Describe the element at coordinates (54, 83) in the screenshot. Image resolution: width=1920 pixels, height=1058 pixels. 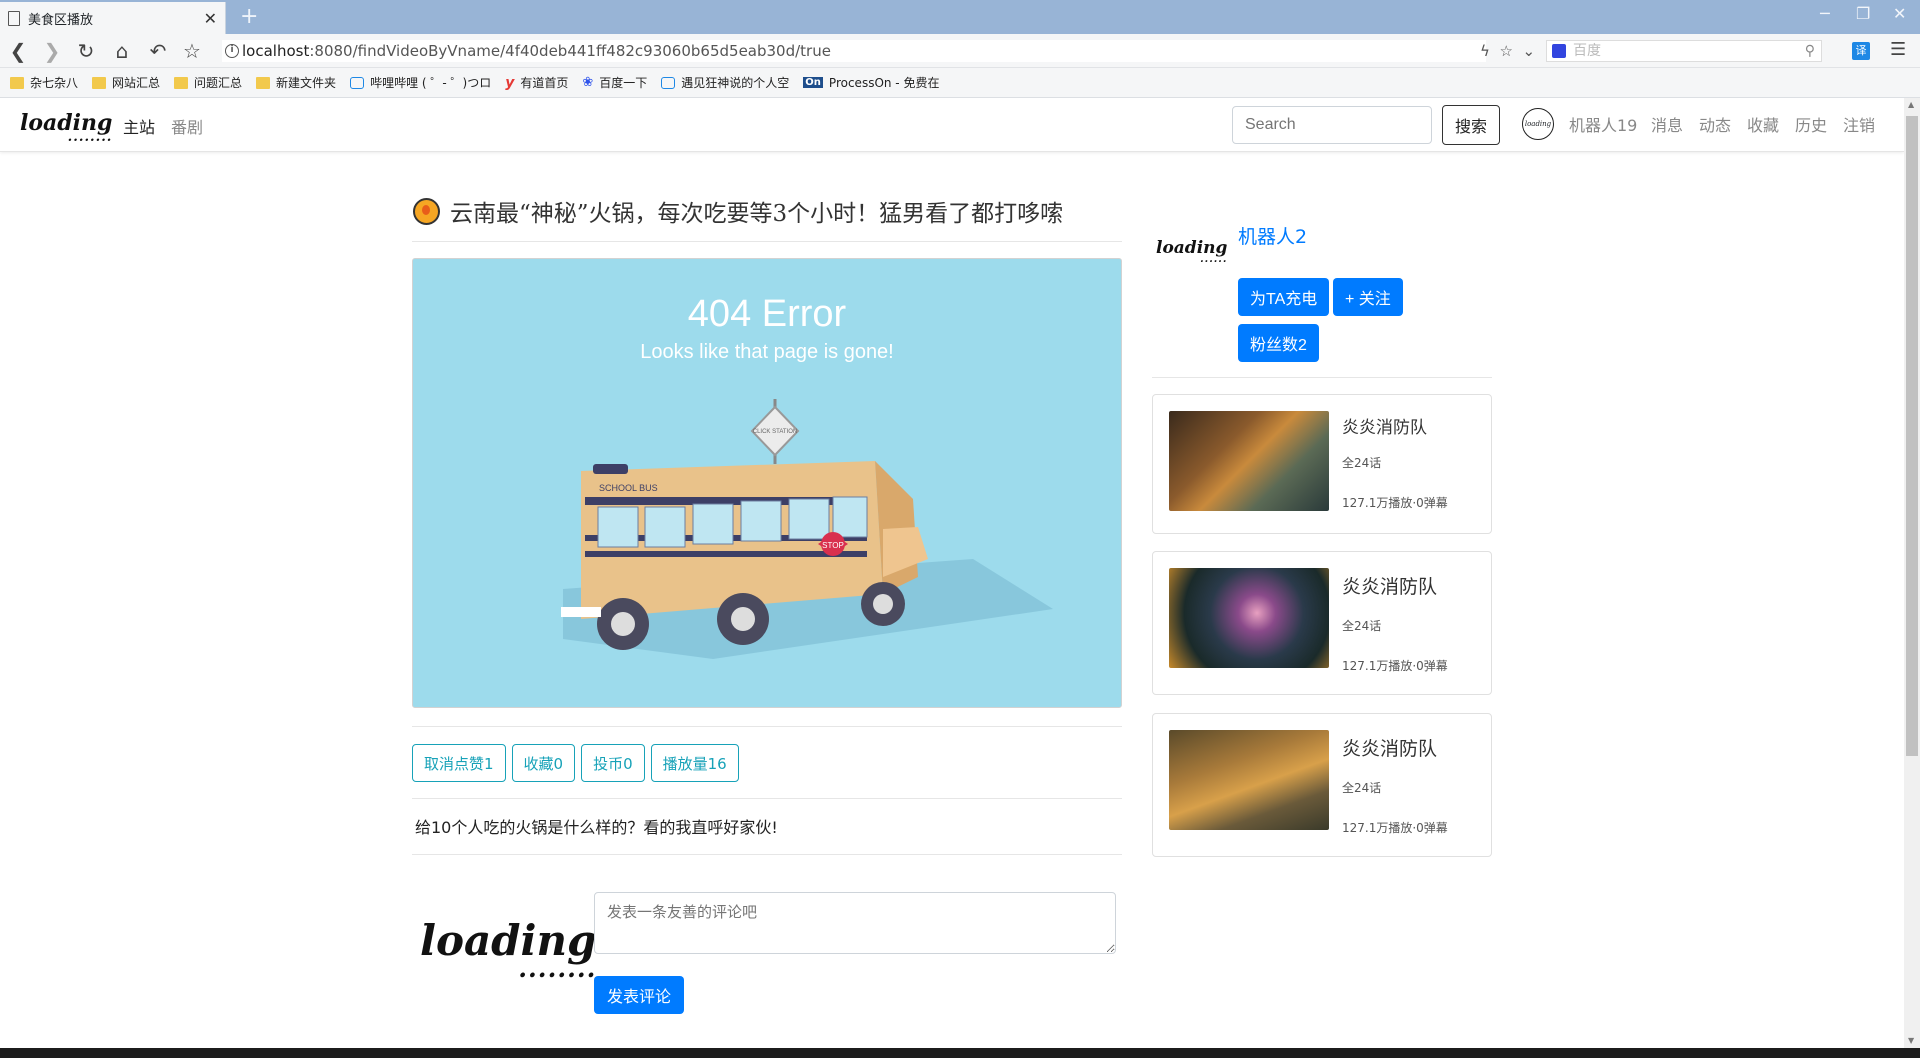
I see `bookmark-label: 杂七杂八` at that location.